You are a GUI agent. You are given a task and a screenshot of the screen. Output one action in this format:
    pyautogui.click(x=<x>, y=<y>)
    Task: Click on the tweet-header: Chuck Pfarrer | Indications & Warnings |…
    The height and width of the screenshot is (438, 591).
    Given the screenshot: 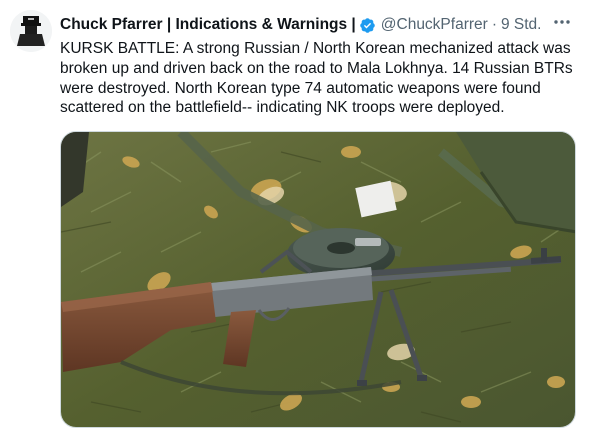 What is the action you would take?
    pyautogui.click(x=319, y=25)
    